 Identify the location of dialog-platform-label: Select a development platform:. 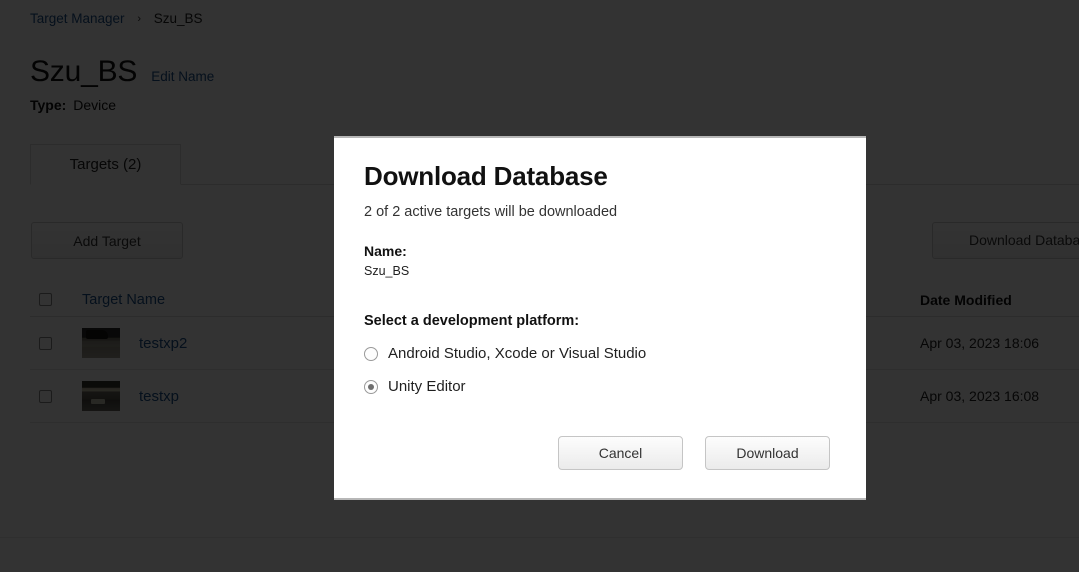
(472, 321).